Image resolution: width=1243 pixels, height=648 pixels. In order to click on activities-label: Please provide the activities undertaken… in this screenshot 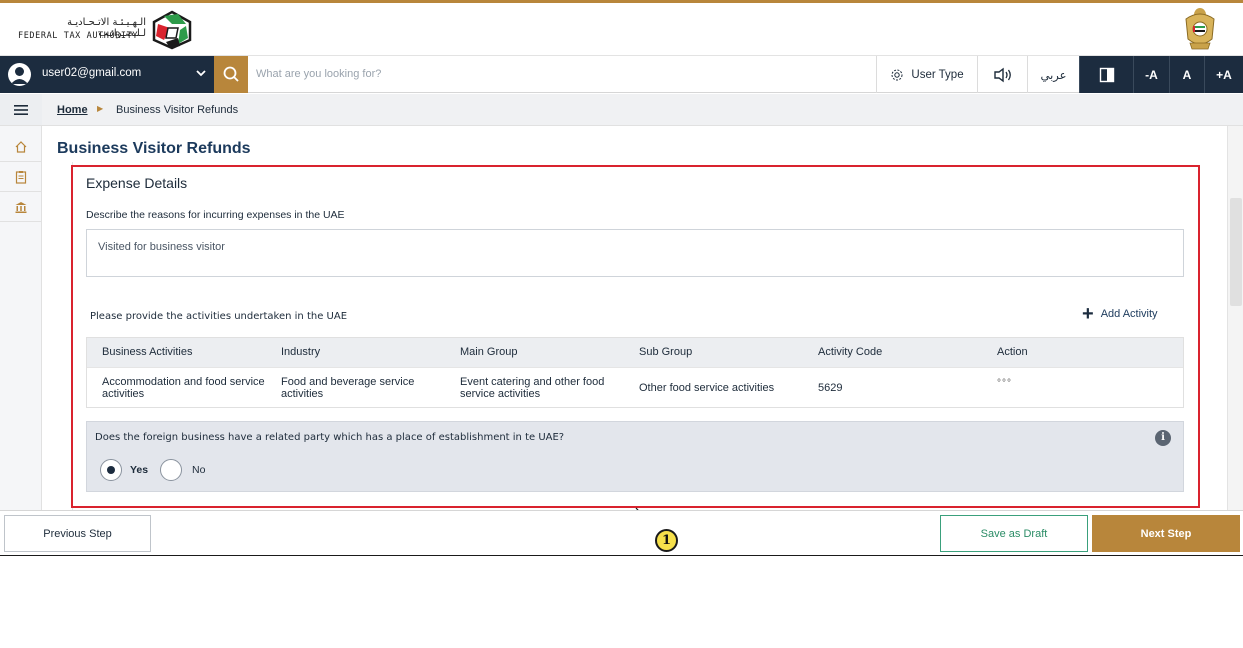, I will do `click(219, 316)`.